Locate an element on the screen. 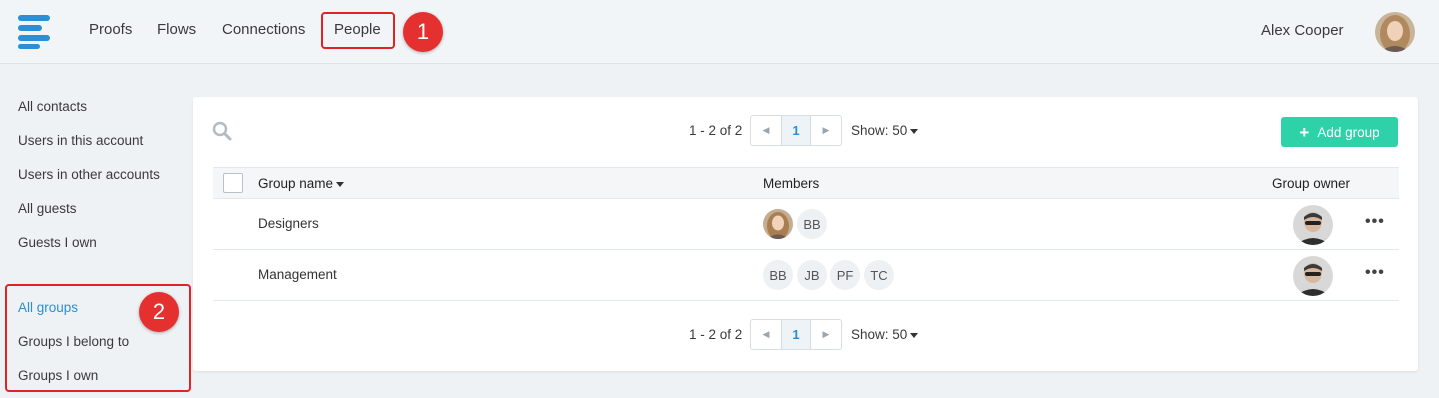 Image resolution: width=1439 pixels, height=398 pixels. member-initials: TC is located at coordinates (879, 275).